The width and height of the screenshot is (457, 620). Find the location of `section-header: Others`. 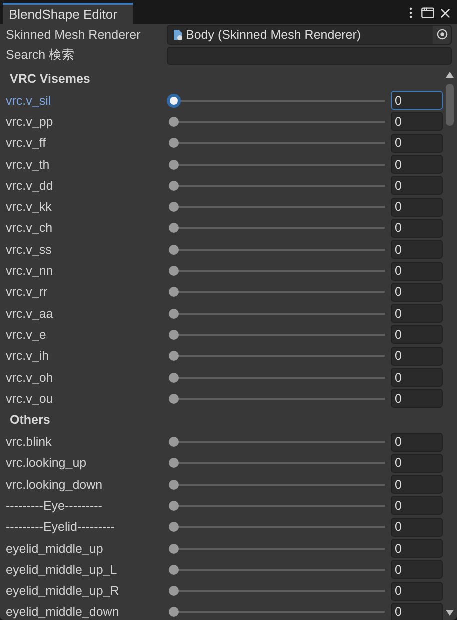

section-header: Others is located at coordinates (30, 421).